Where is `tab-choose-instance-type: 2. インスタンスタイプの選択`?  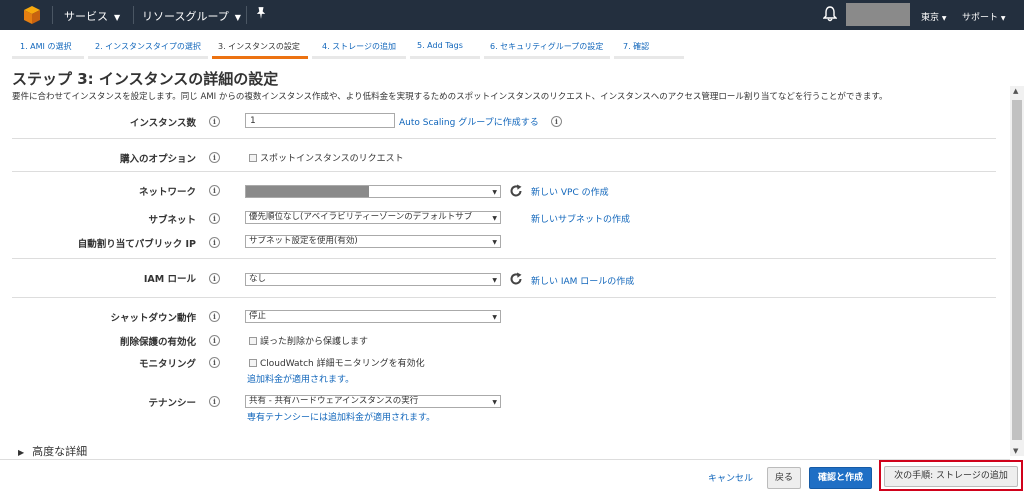
tab-choose-instance-type: 2. インスタンスタイプの選択 is located at coordinates (148, 46).